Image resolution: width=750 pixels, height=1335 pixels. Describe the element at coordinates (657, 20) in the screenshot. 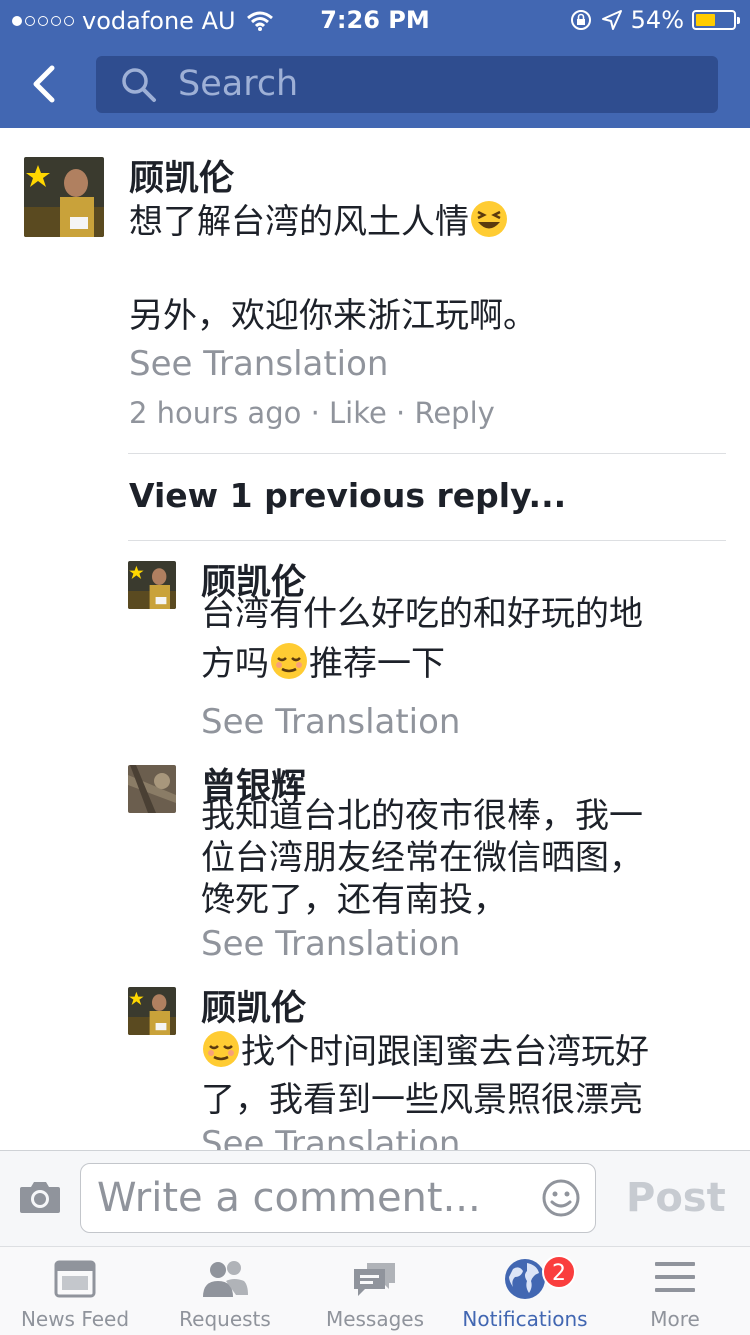

I see `battery-percent: 54%` at that location.